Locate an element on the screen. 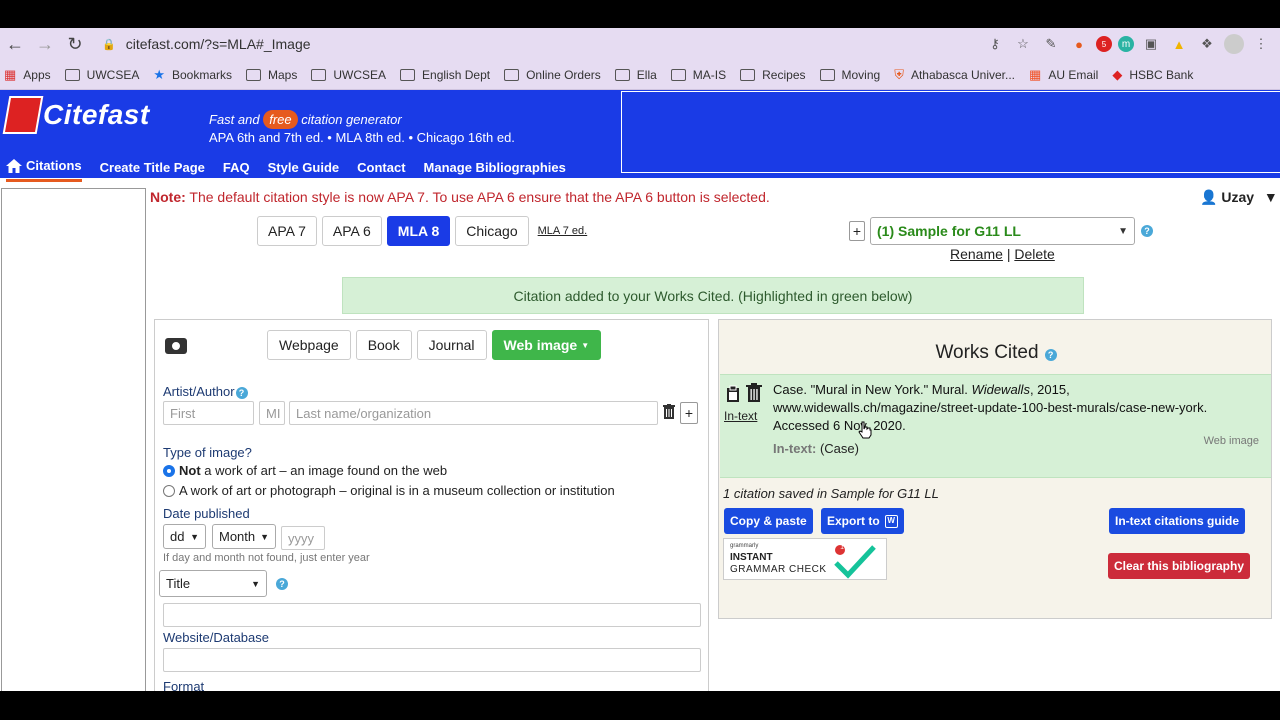 The width and height of the screenshot is (1280, 720). word-icon: W is located at coordinates (891, 521).